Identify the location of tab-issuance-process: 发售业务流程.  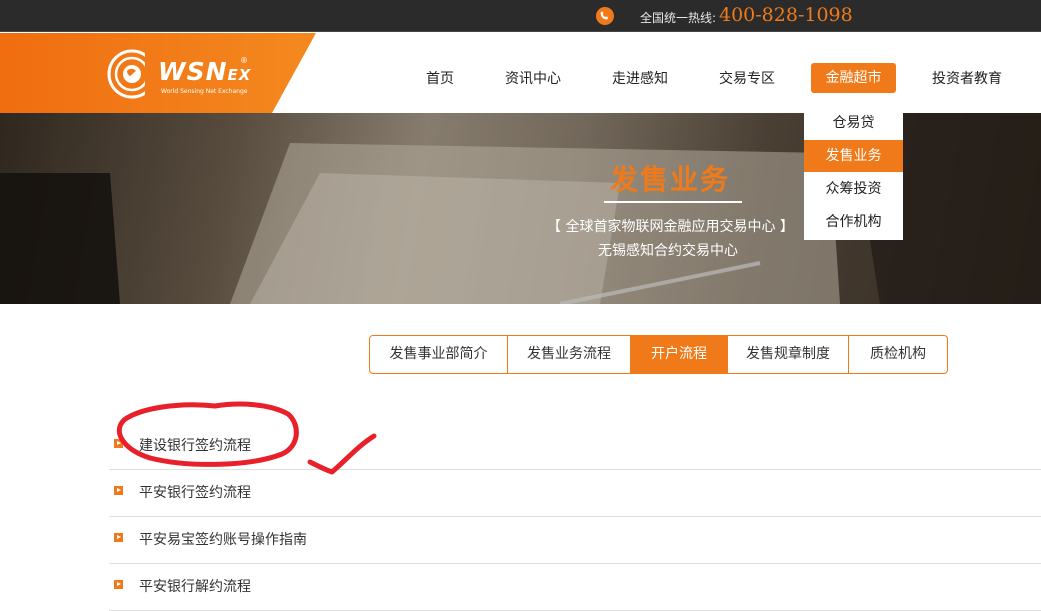
(569, 354).